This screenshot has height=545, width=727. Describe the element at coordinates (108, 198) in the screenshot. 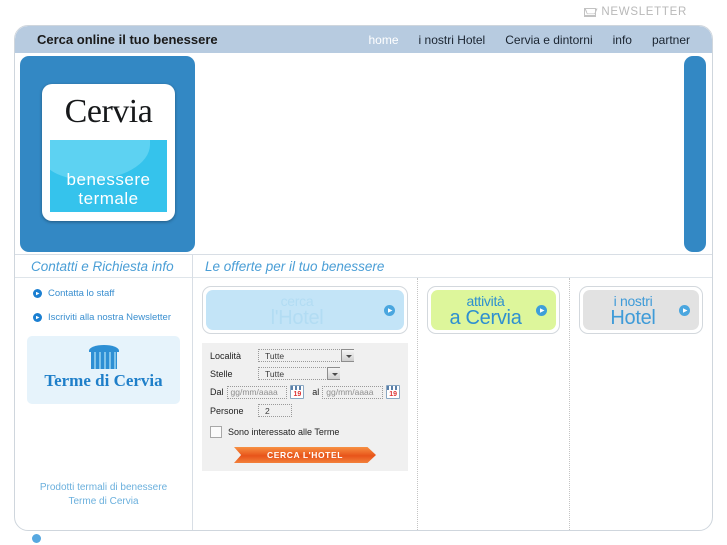

I see `logo-subtitle-2: termale` at that location.